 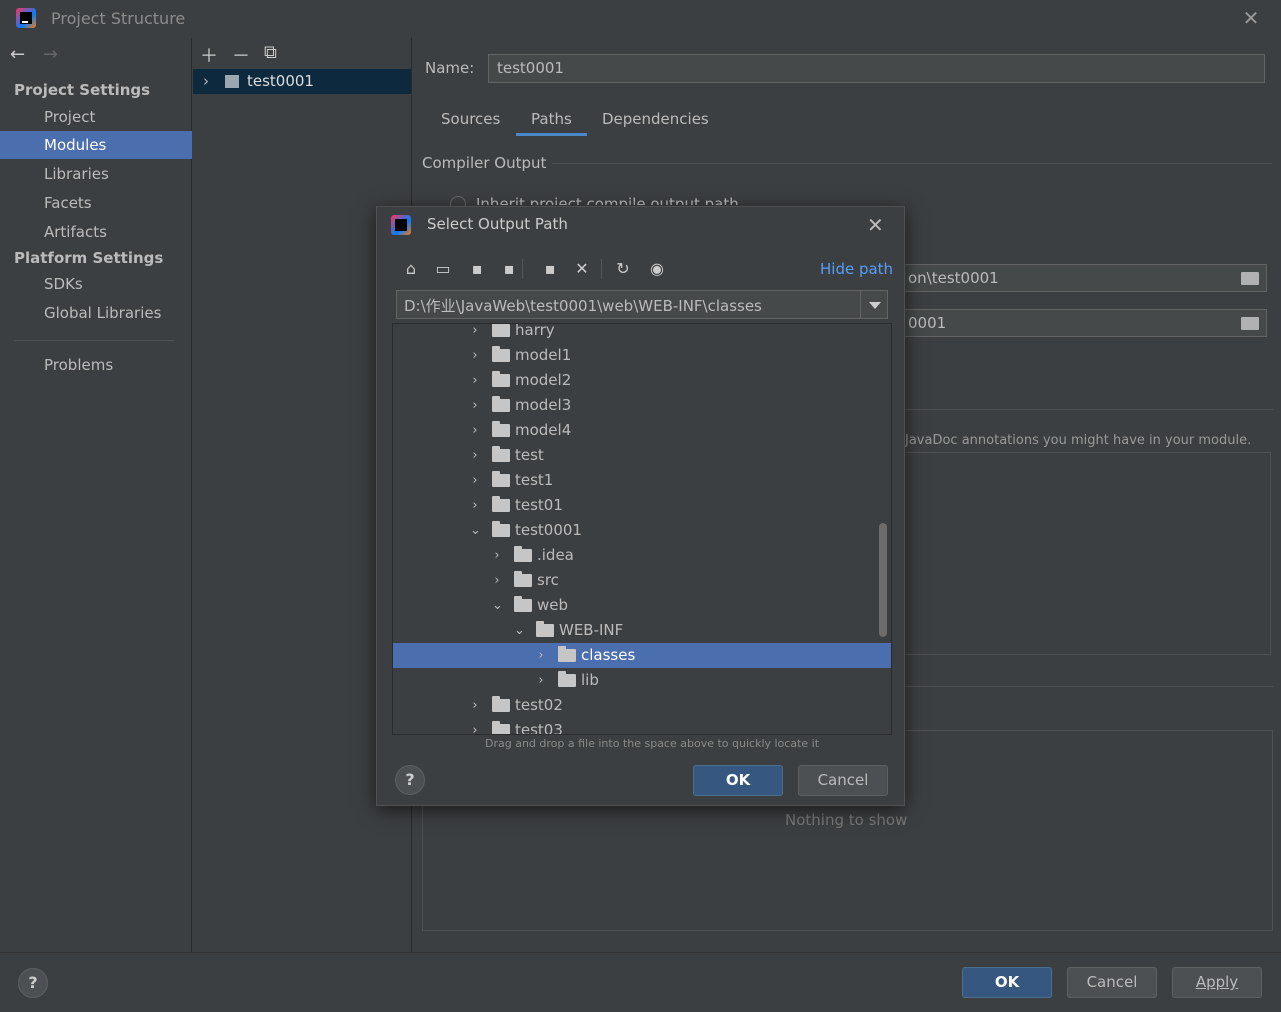 I want to click on nav-item-global-libraries: Global Libraries, so click(x=96, y=313).